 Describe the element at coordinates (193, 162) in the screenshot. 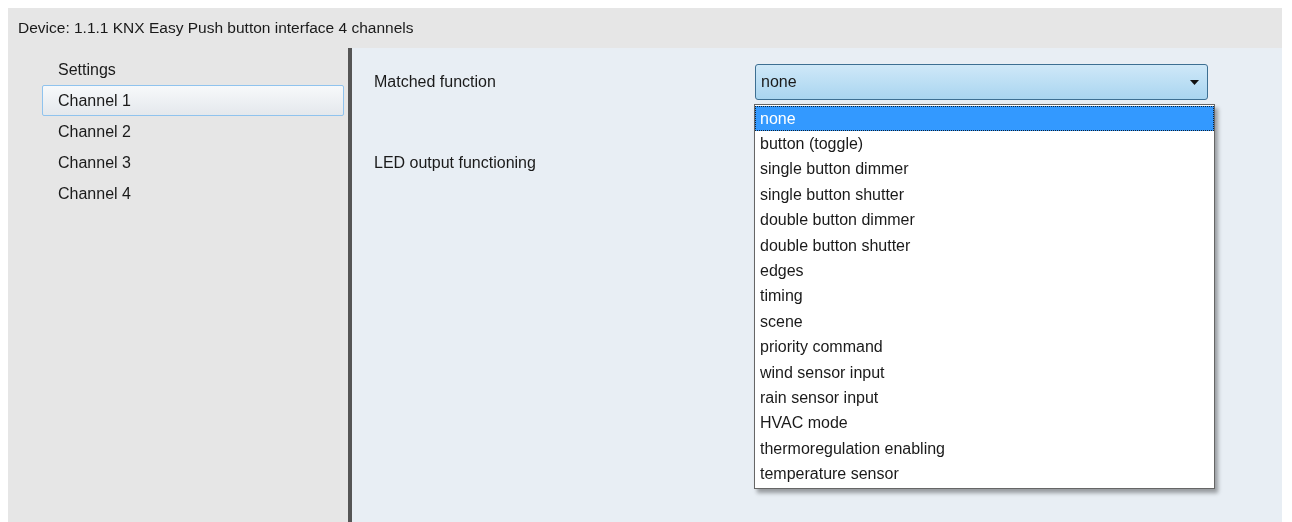

I see `sidebar-item: Channel 3` at that location.